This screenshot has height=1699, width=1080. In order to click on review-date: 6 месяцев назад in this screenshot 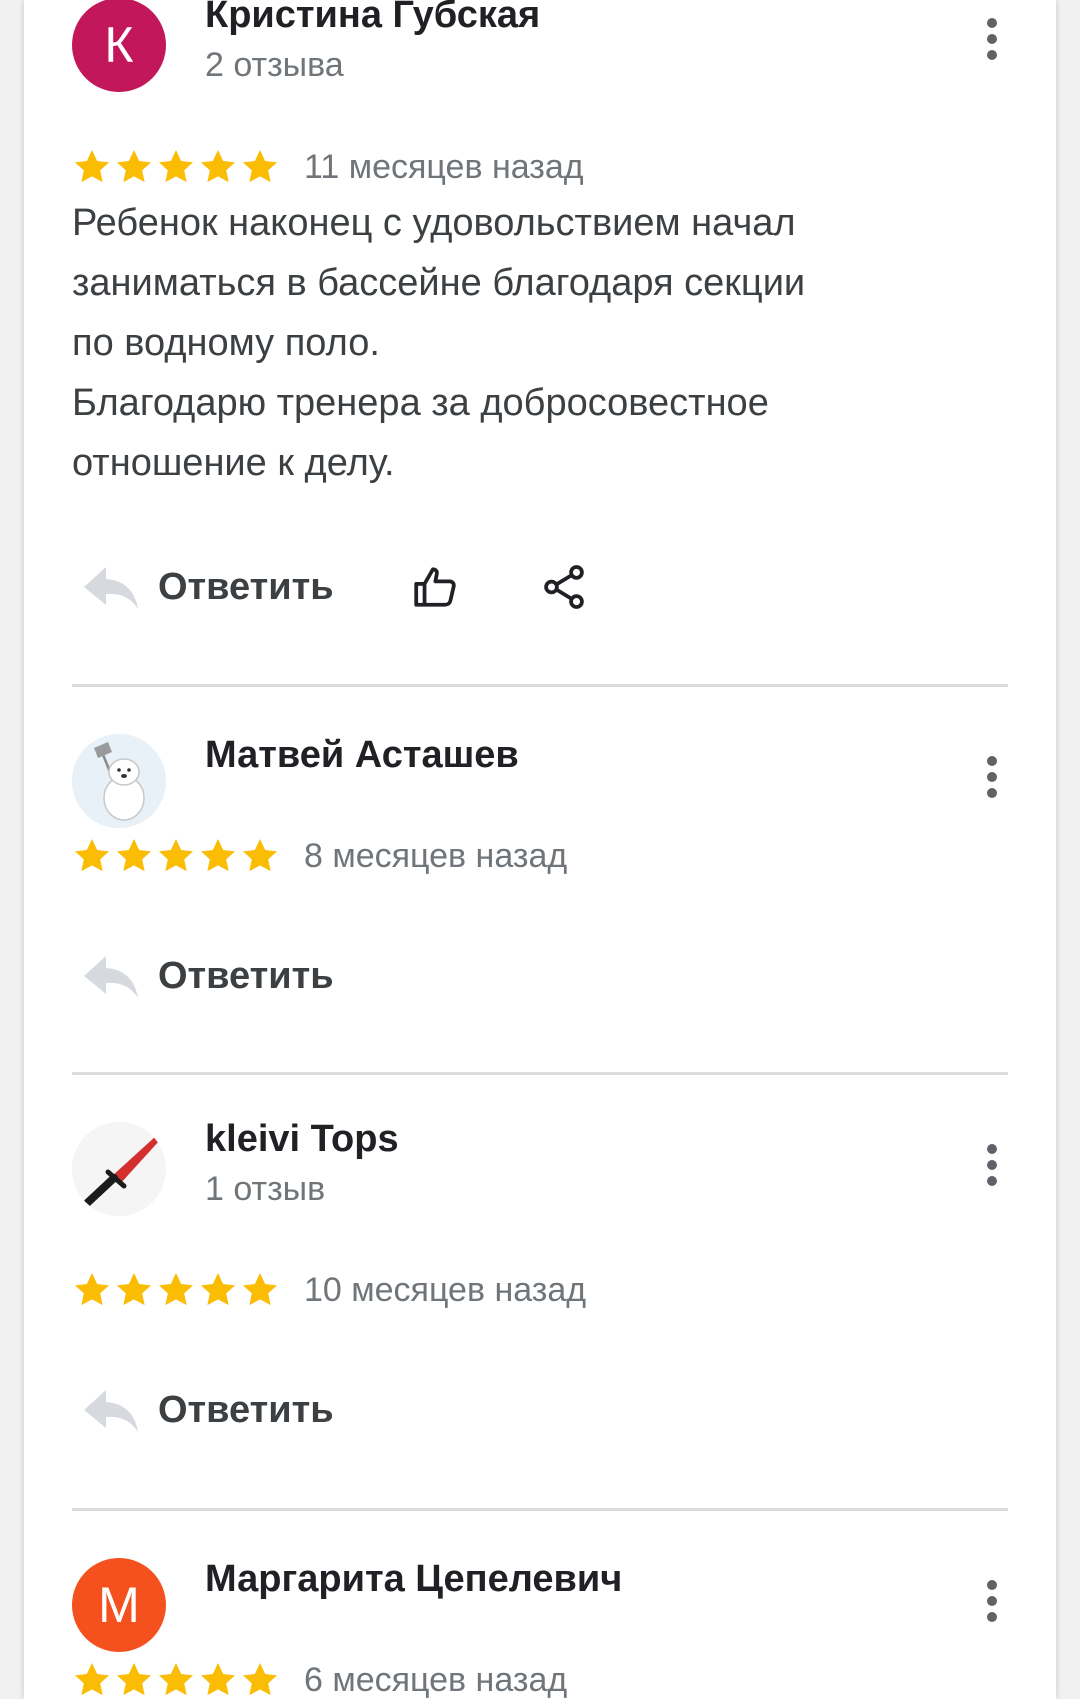, I will do `click(436, 1679)`.